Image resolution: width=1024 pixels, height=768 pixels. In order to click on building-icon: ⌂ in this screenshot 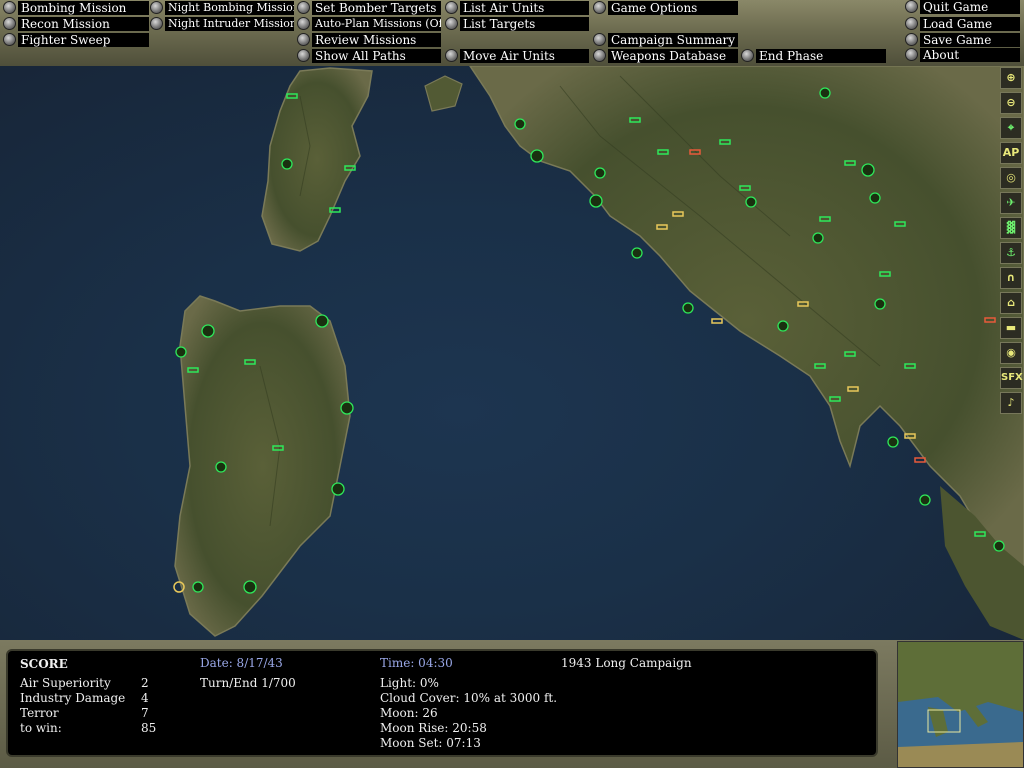, I will do `click(1011, 302)`.